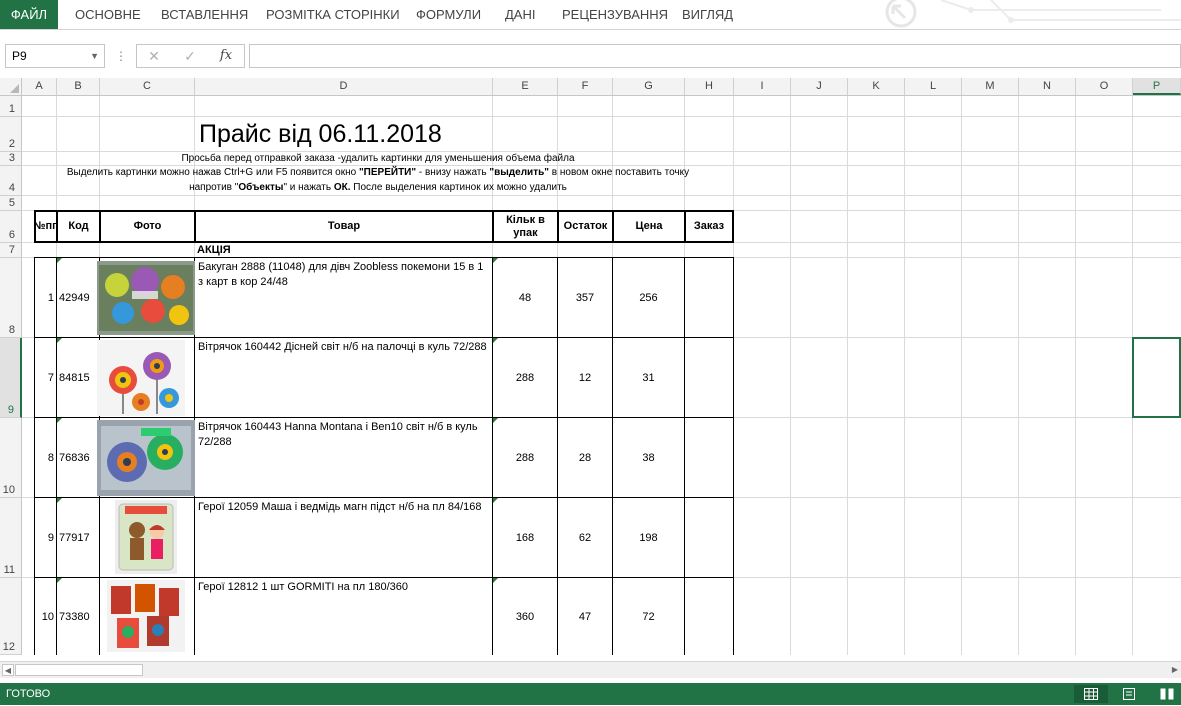  Describe the element at coordinates (333, 14) in the screenshot. I see `tab-page-layout: РОЗМІТКА СТОРІНКИ` at that location.